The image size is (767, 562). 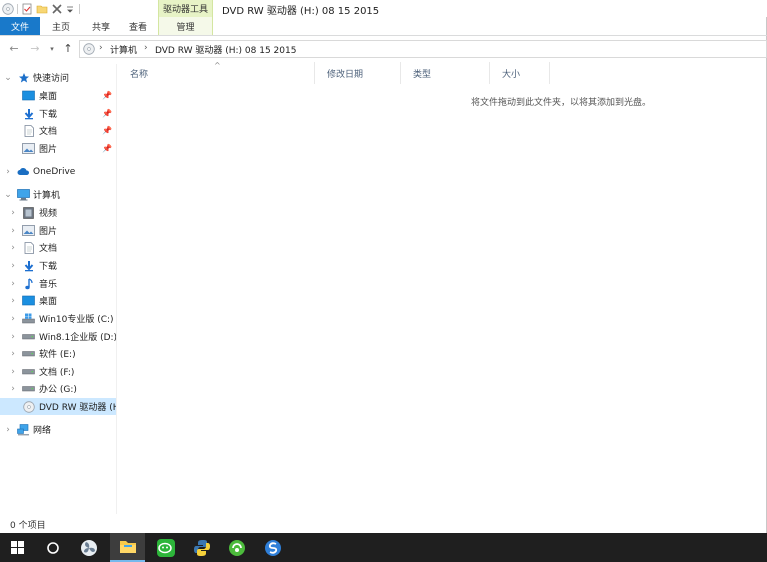 I want to click on windows-start-icon, so click(x=17, y=547).